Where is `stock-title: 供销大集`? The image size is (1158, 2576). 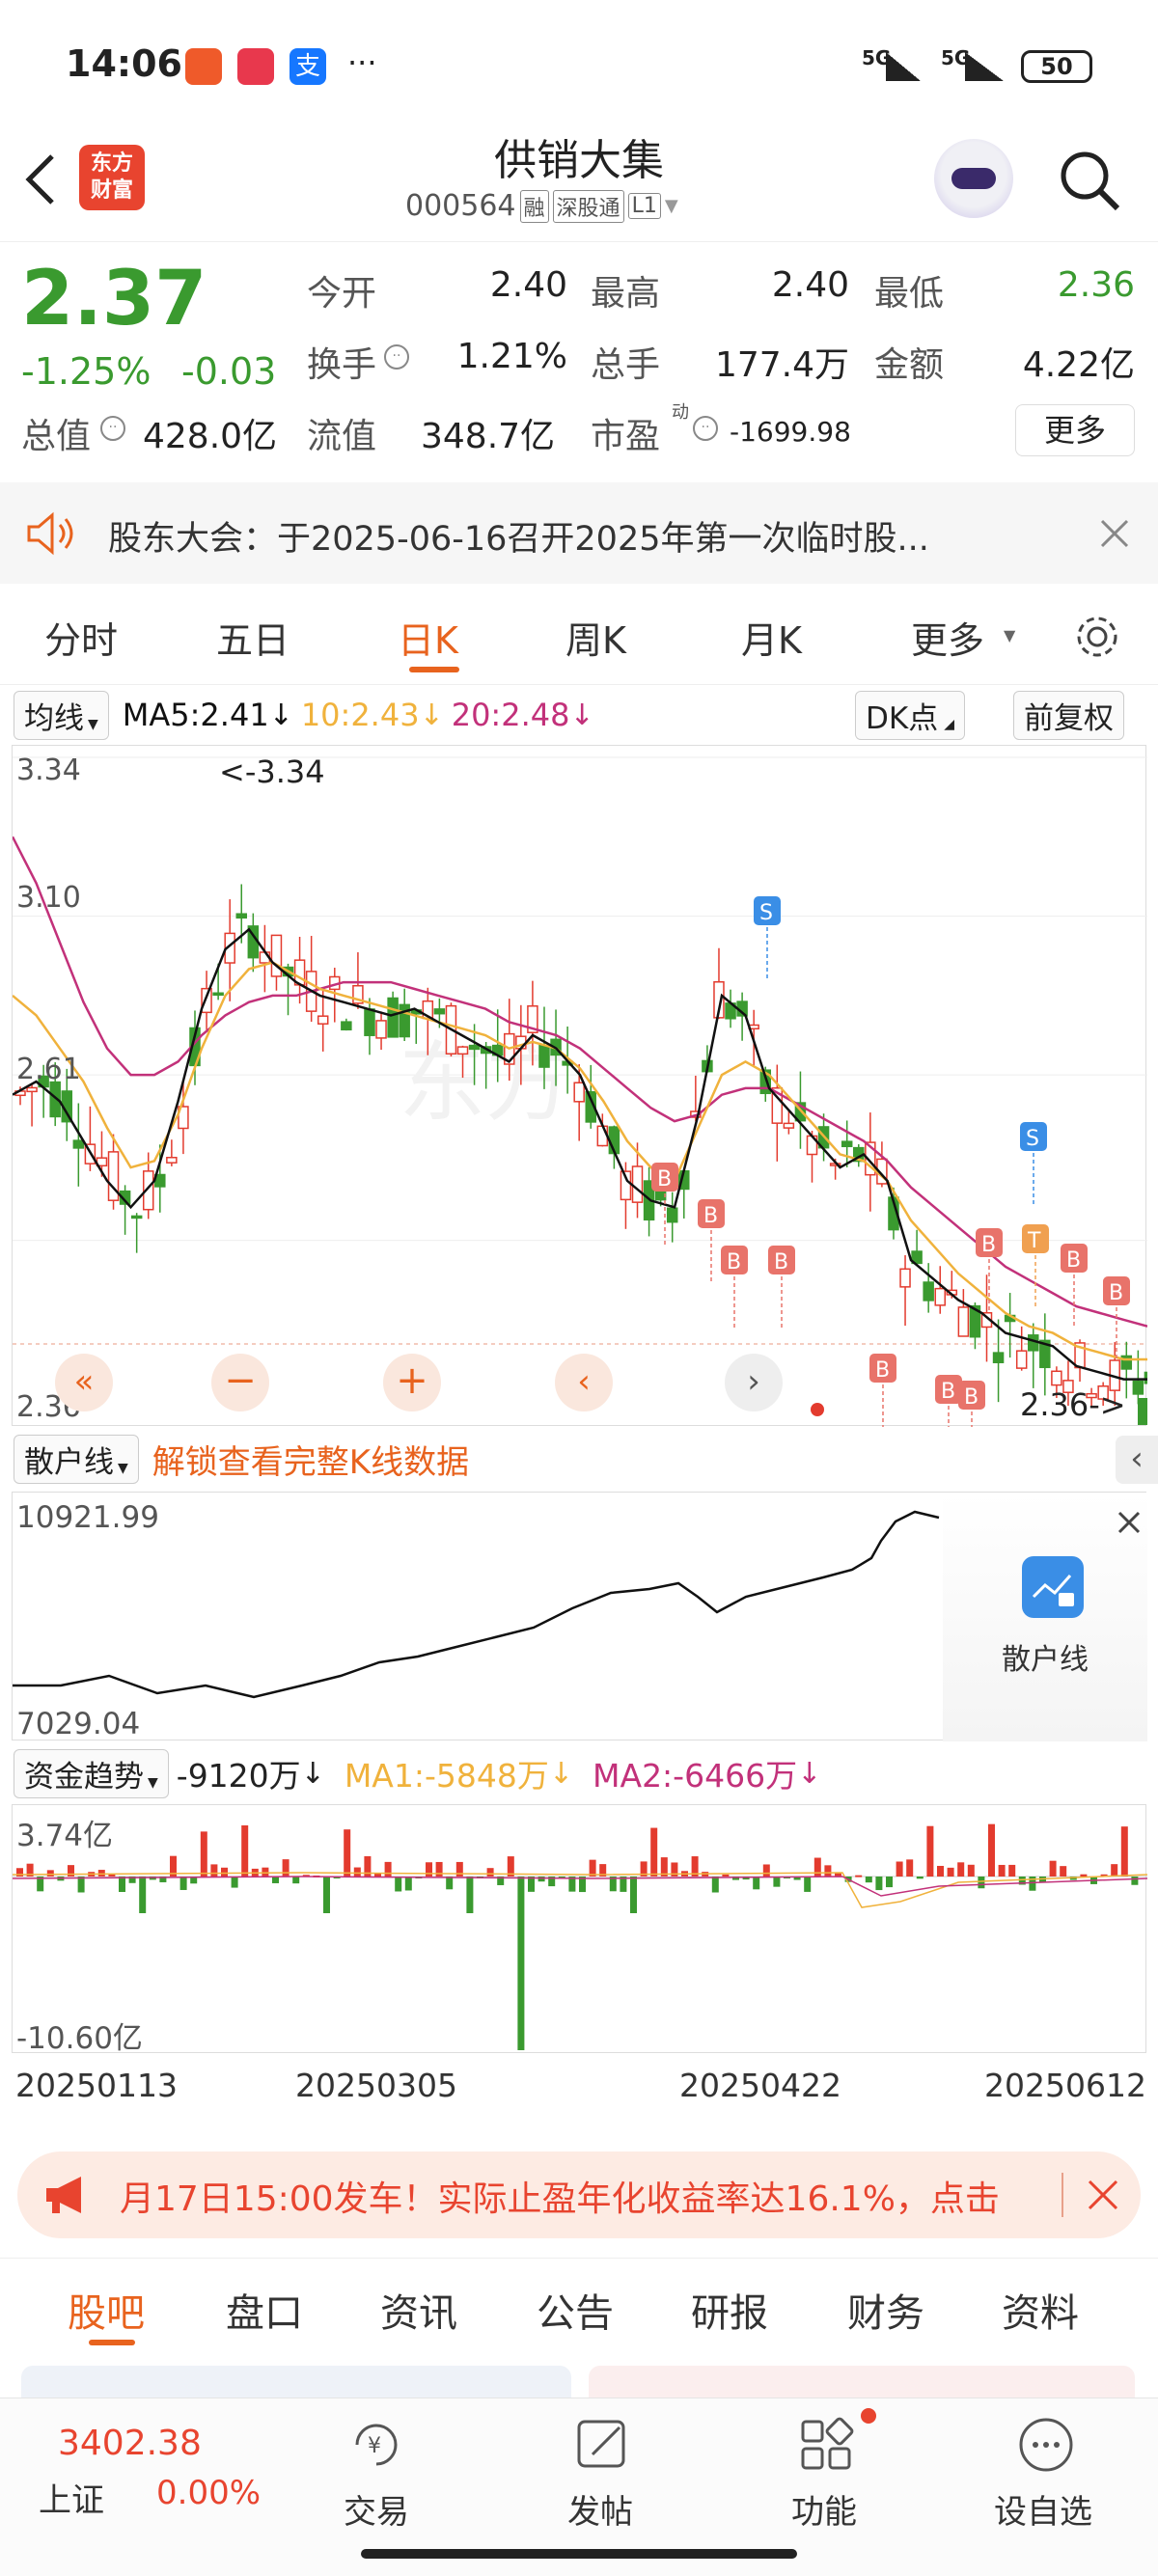
stock-title: 供销大集 is located at coordinates (579, 161).